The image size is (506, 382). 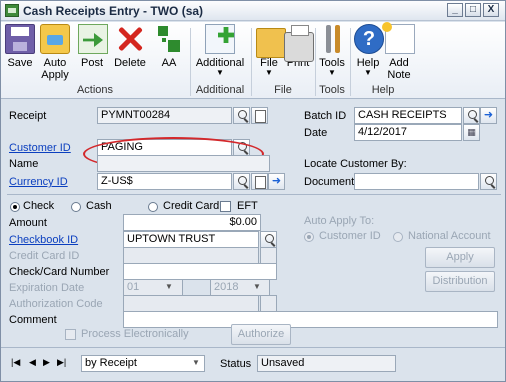 What do you see at coordinates (261, 334) in the screenshot?
I see `authorize-button: Authorize` at bounding box center [261, 334].